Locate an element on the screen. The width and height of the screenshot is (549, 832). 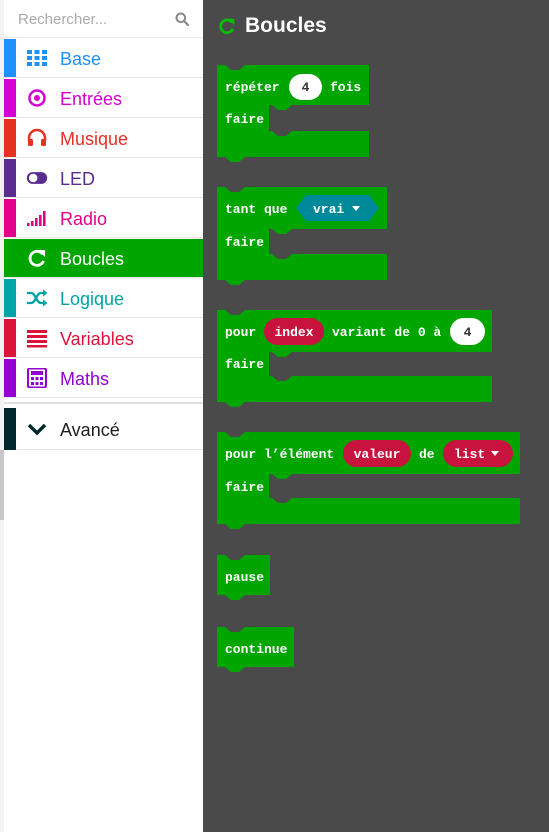
toggle-icon is located at coordinates (37, 178).